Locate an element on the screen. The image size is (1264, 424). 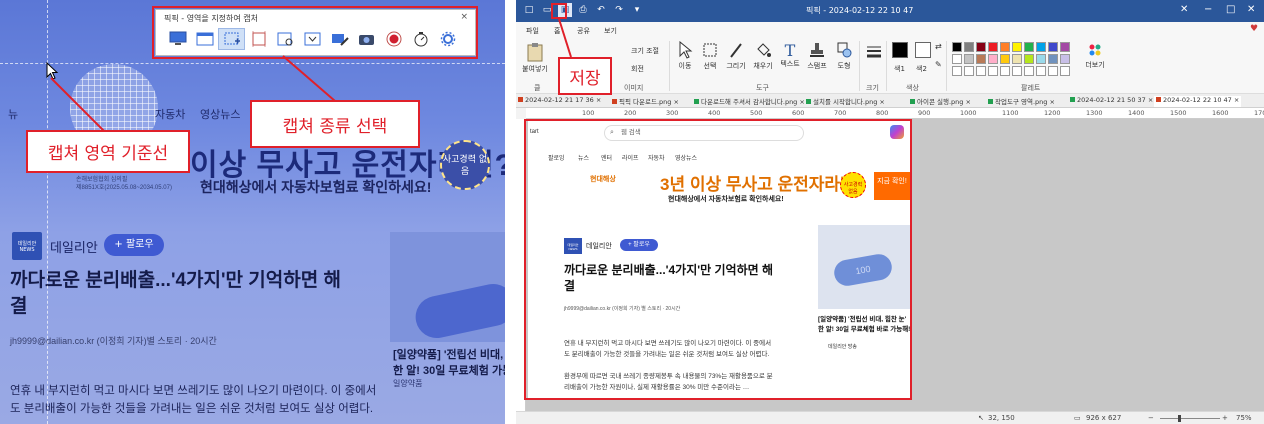
annotation-arrows is located at coordinates (193, 93).